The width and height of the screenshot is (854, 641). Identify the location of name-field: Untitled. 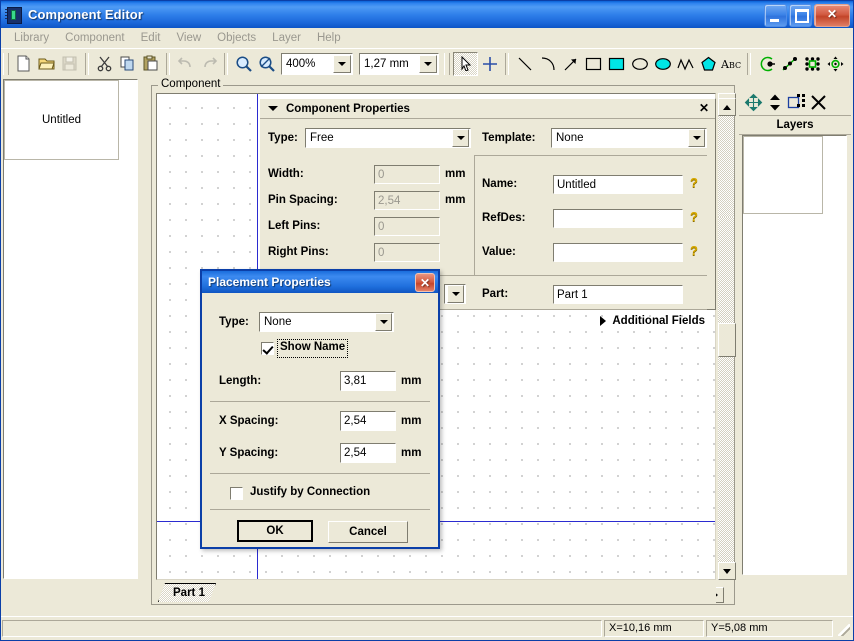
(618, 184).